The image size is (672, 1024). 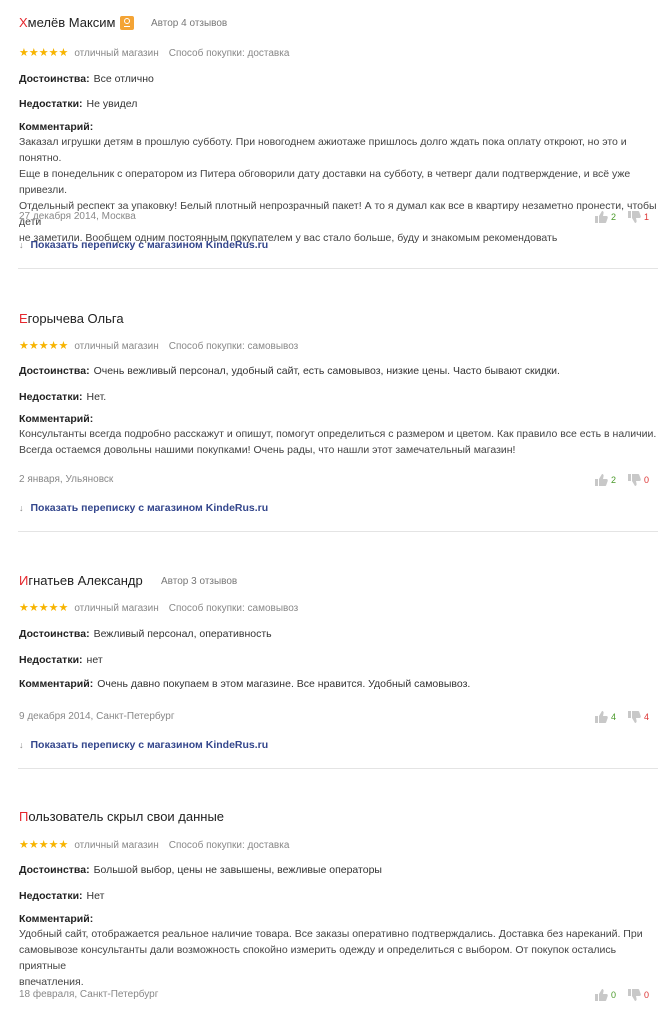 What do you see at coordinates (23, 22) in the screenshot?
I see `author-initial: Х` at bounding box center [23, 22].